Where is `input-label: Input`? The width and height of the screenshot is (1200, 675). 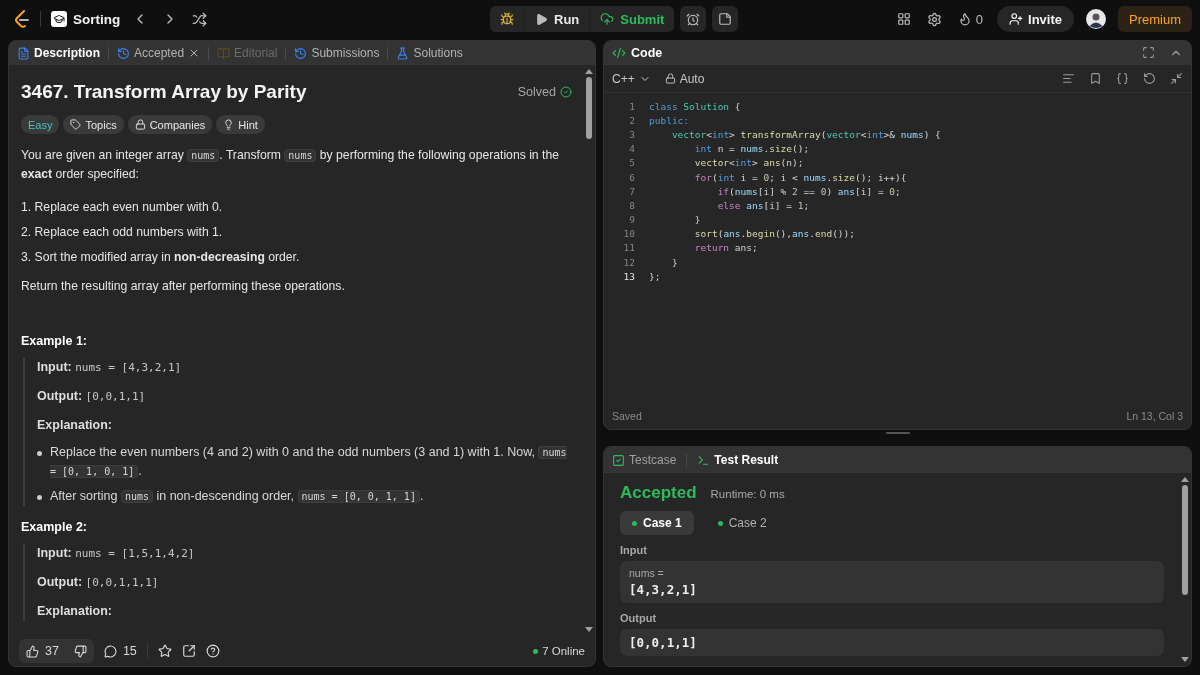
input-label: Input is located at coordinates (634, 550).